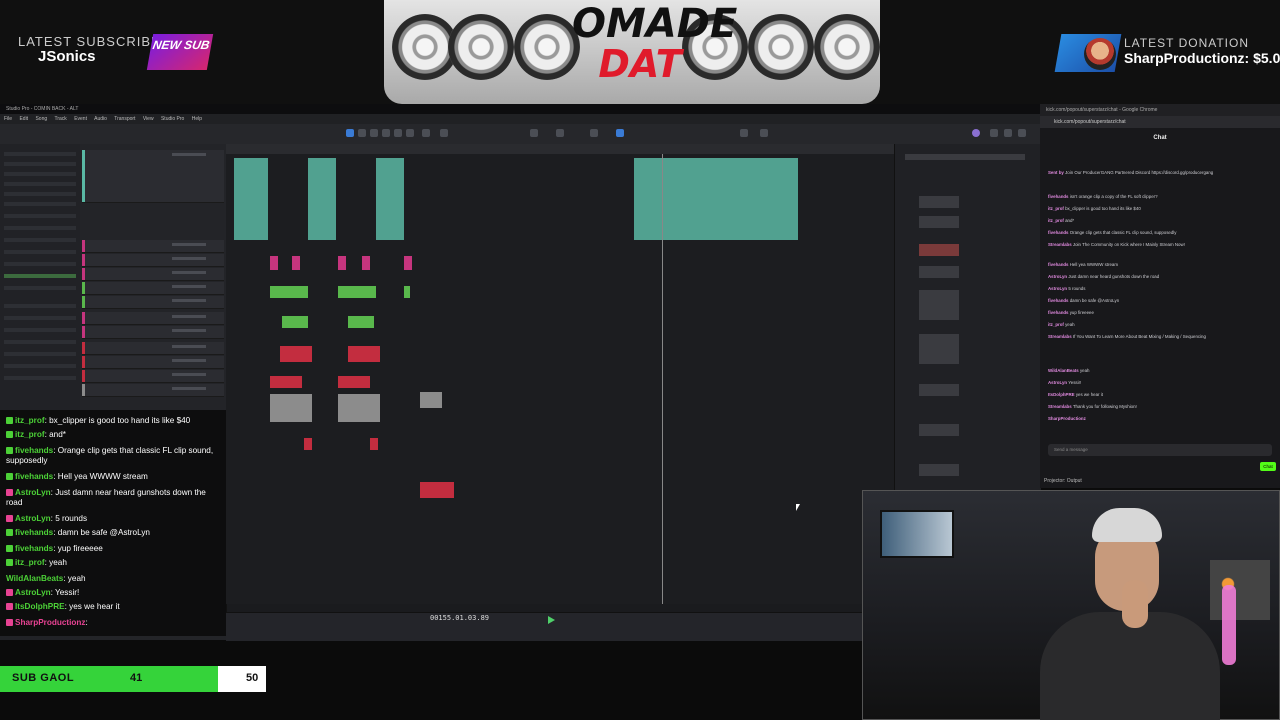  Describe the element at coordinates (100, 119) in the screenshot. I see `menu-item-audio: Audio` at that location.